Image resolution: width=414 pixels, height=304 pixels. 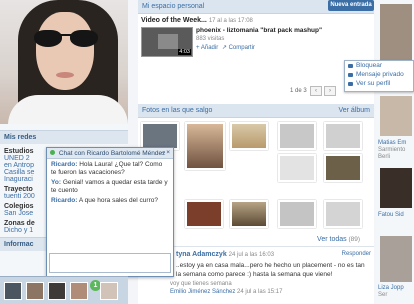 I want to click on friend-name-1: Matias Em, so click(x=396, y=143).